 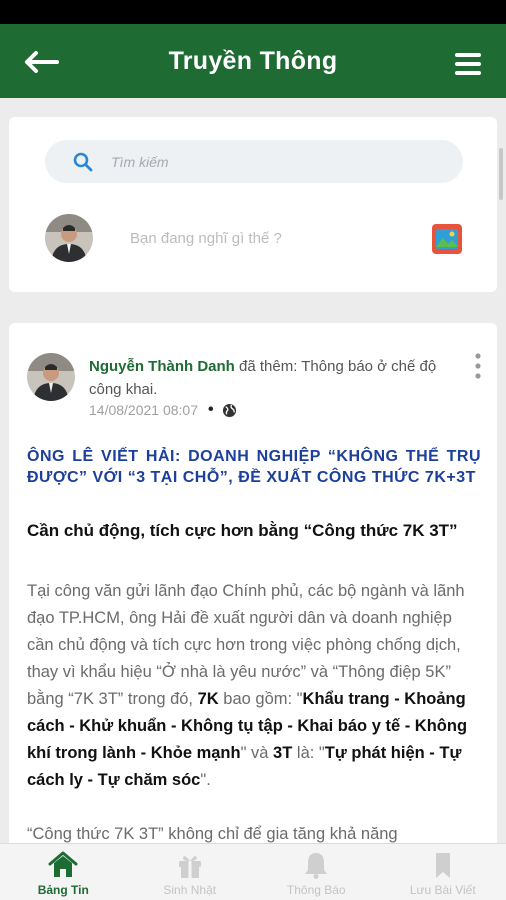 I want to click on scrollbar, so click(x=501, y=174).